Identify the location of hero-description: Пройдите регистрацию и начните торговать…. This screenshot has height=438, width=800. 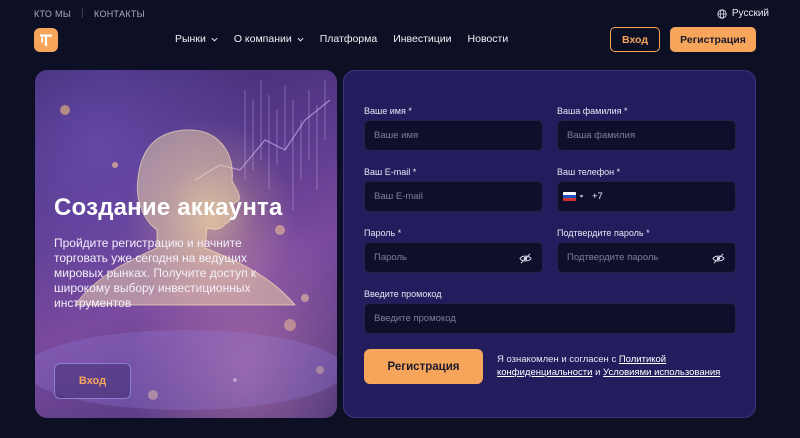
(155, 273).